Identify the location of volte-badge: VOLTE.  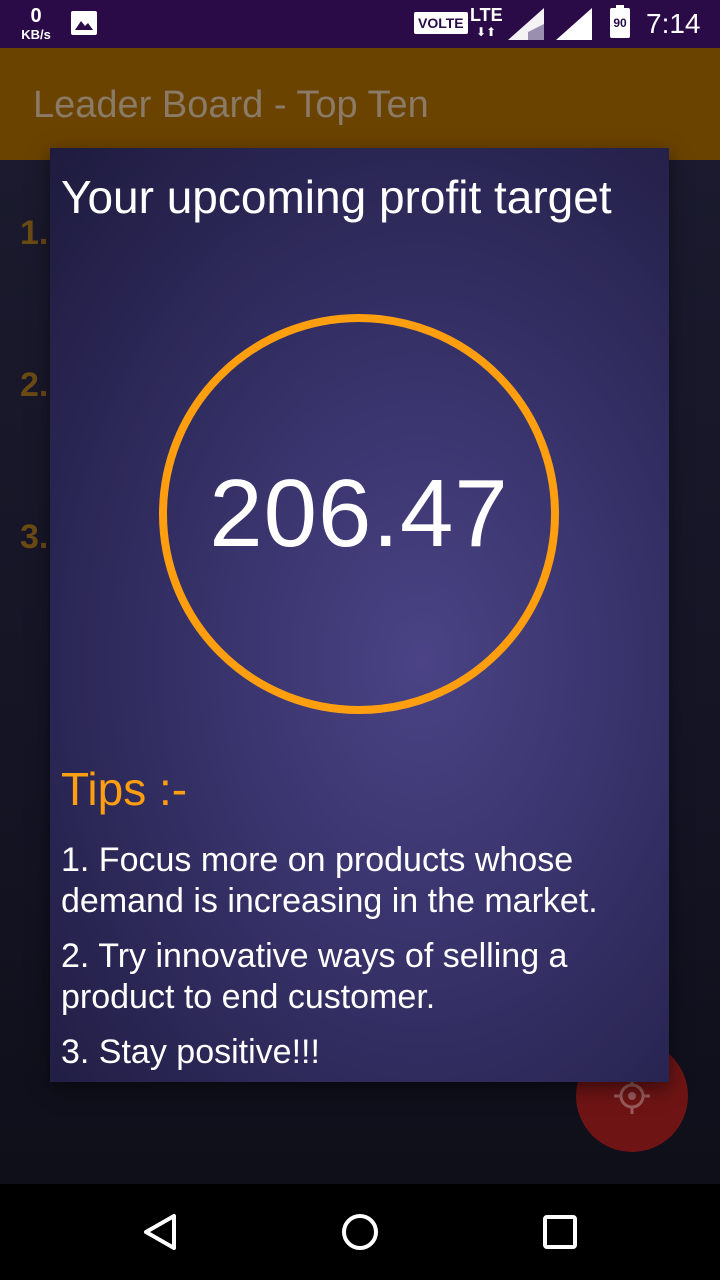
(441, 23).